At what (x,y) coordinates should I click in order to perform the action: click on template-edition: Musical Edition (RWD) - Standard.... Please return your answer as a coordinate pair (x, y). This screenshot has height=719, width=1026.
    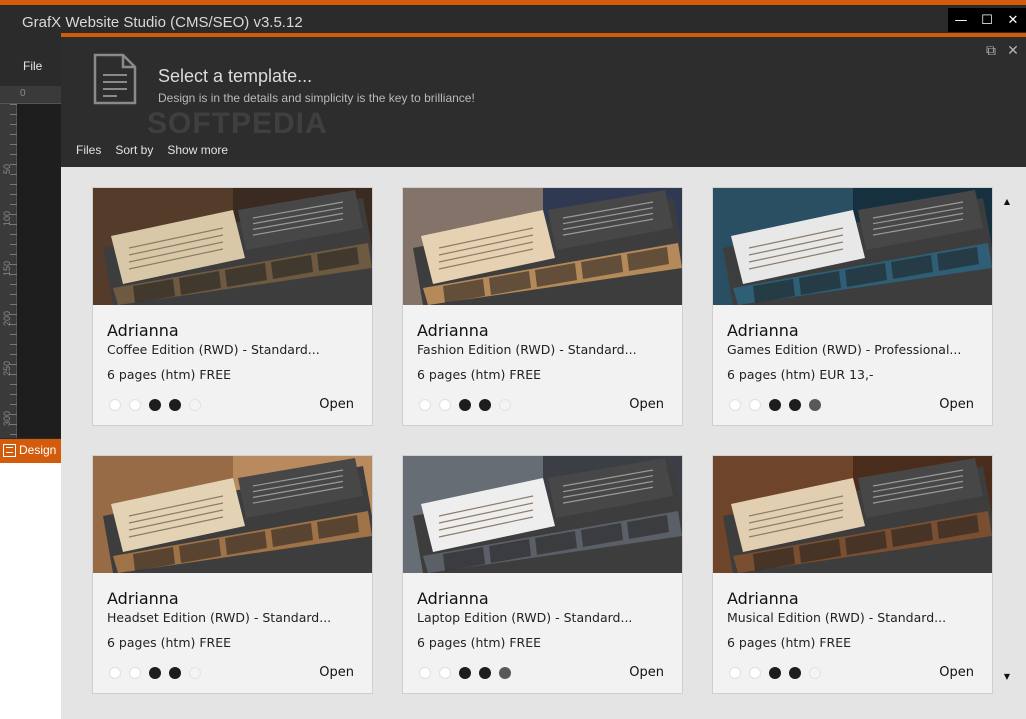
    Looking at the image, I should click on (837, 617).